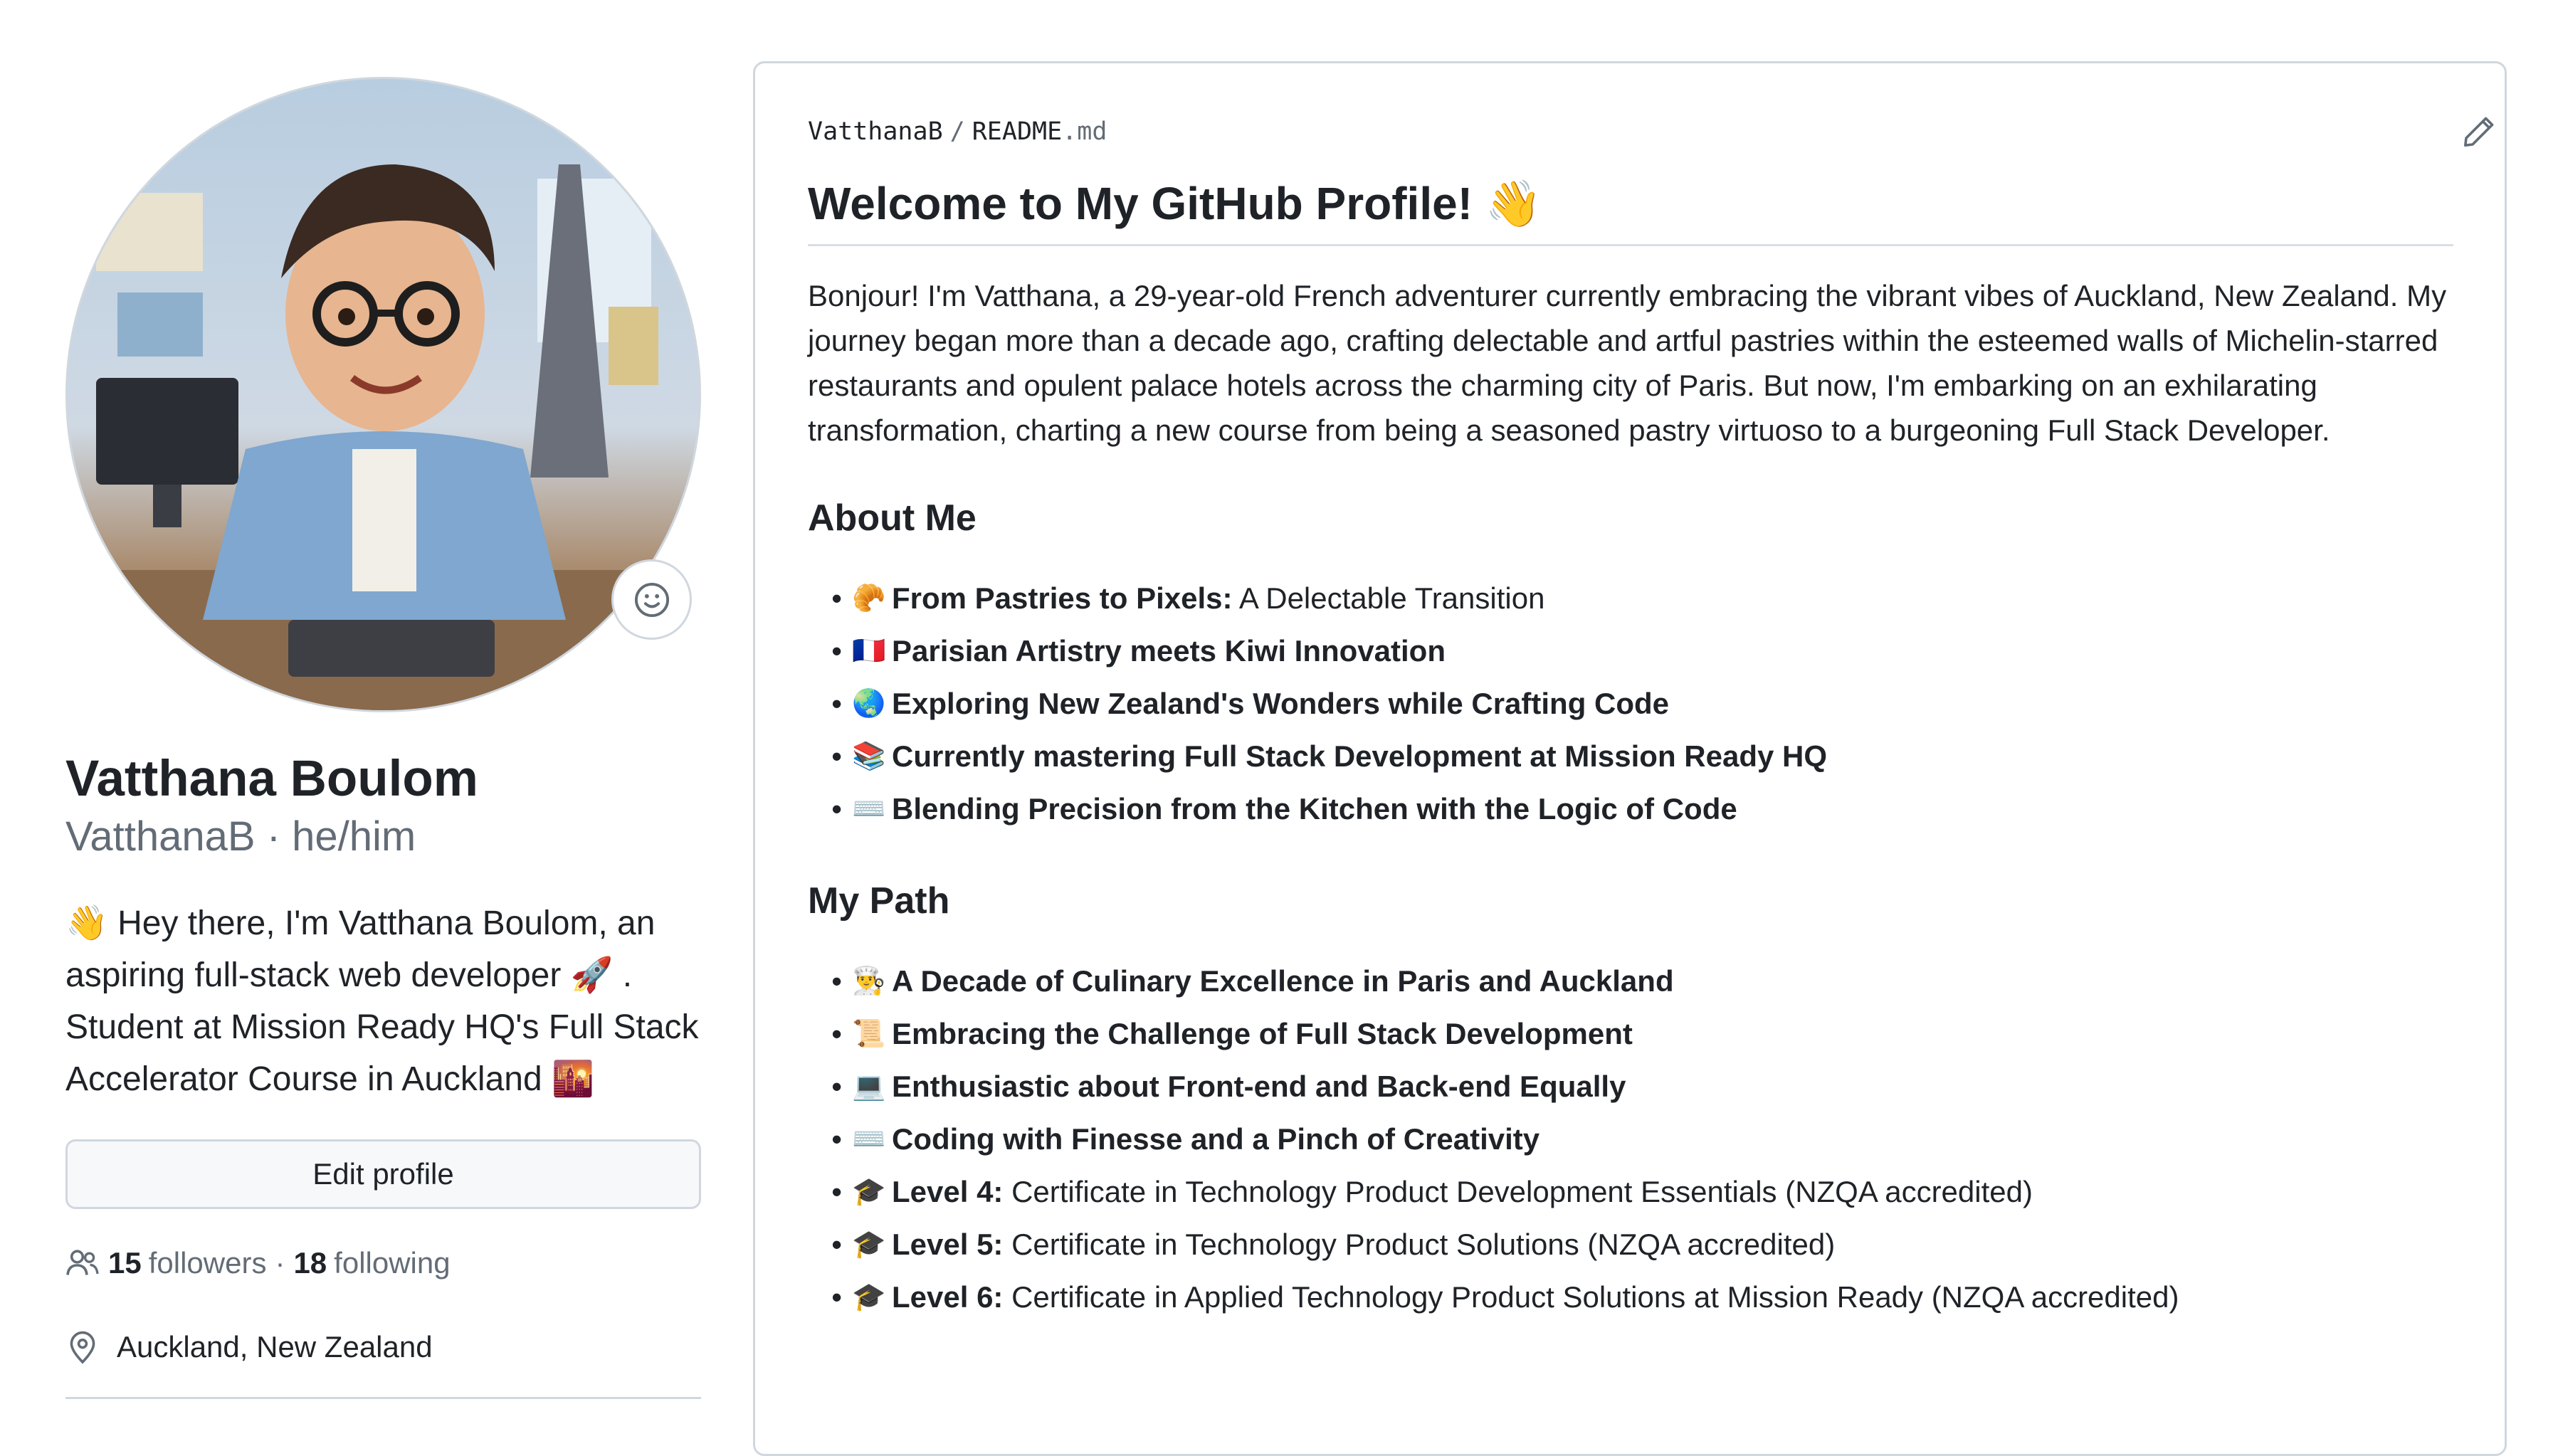  I want to click on location-text: Auckland, New Zealand, so click(275, 1346).